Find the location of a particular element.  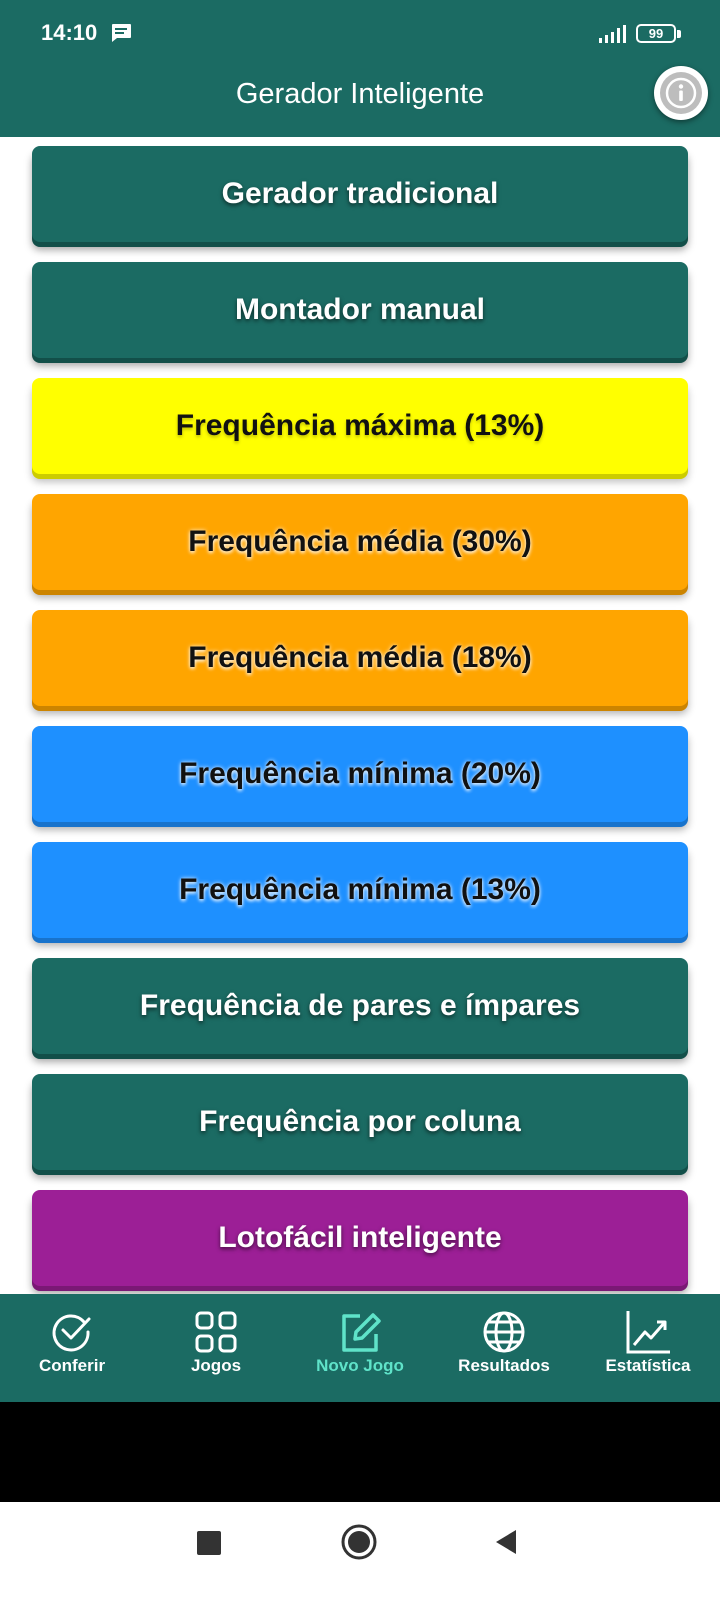

edit-icon is located at coordinates (361, 1332).